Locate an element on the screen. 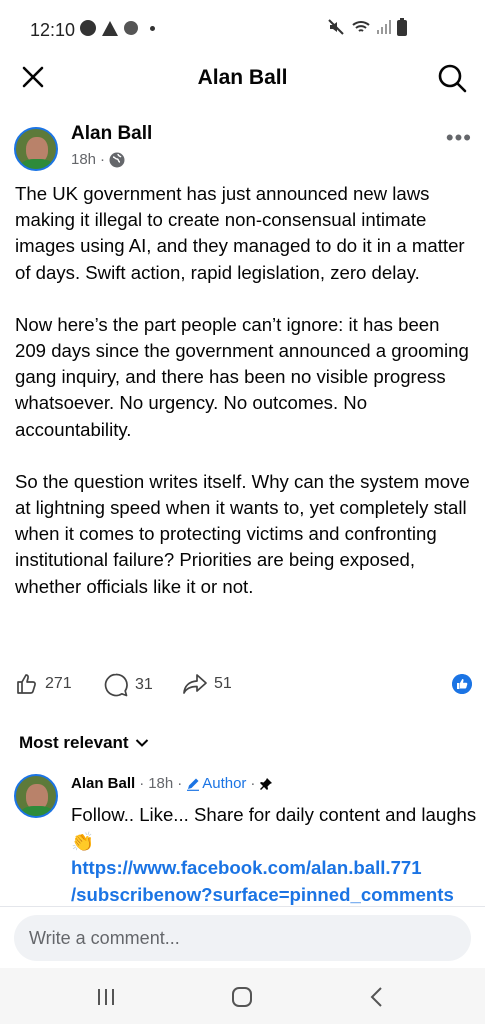 This screenshot has height=1024, width=485. signal-icon is located at coordinates (384, 27).